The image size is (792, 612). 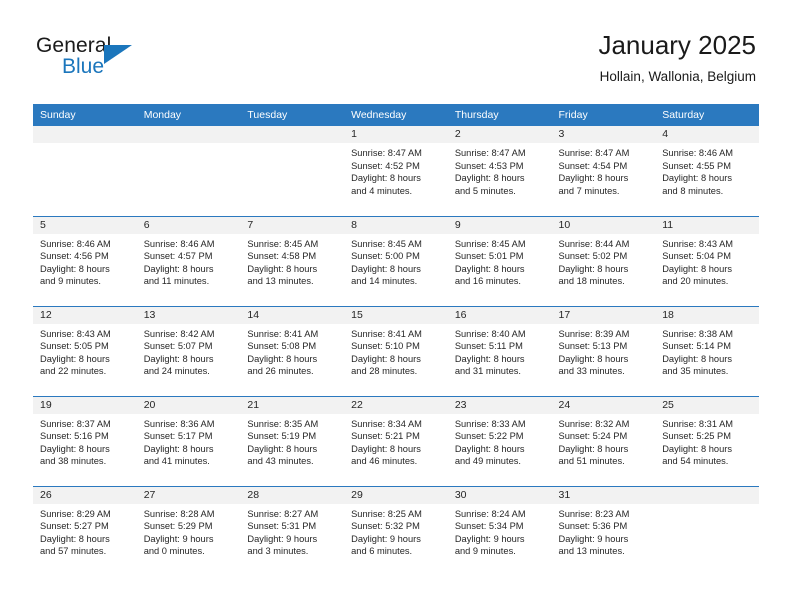 What do you see at coordinates (695, 371) in the screenshot?
I see `daylight-text: and 35 minutes.` at bounding box center [695, 371].